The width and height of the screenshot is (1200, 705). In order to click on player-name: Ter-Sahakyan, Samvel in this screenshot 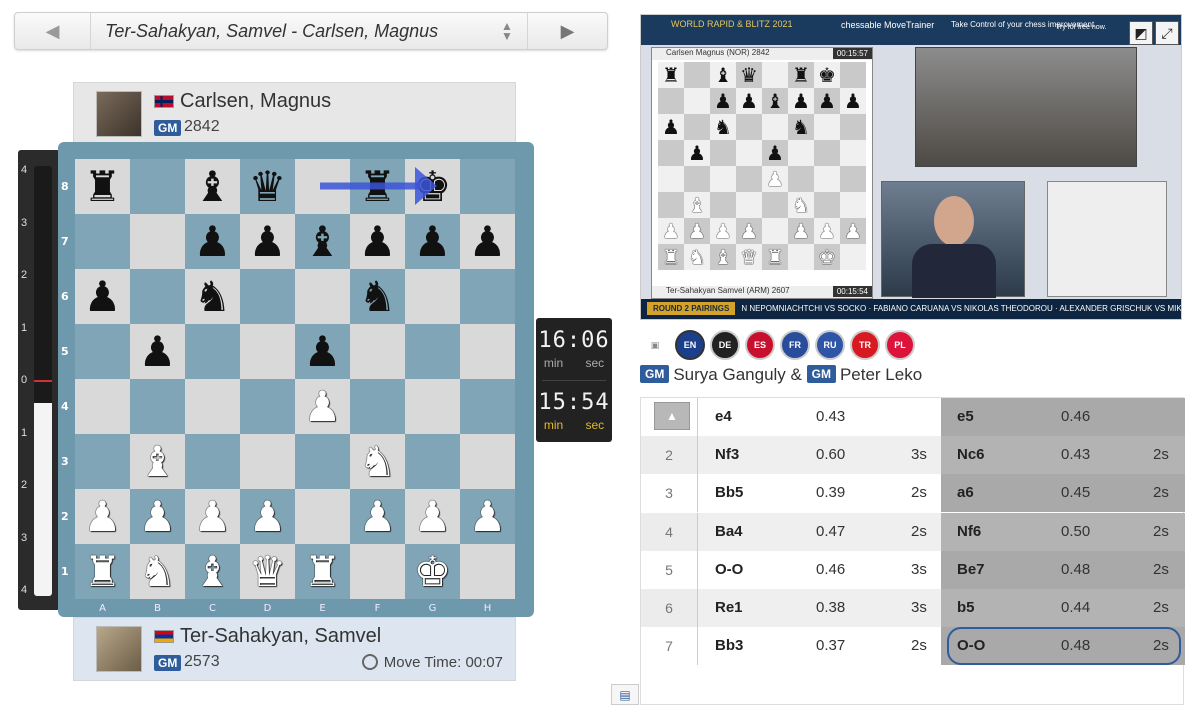, I will do `click(280, 636)`.